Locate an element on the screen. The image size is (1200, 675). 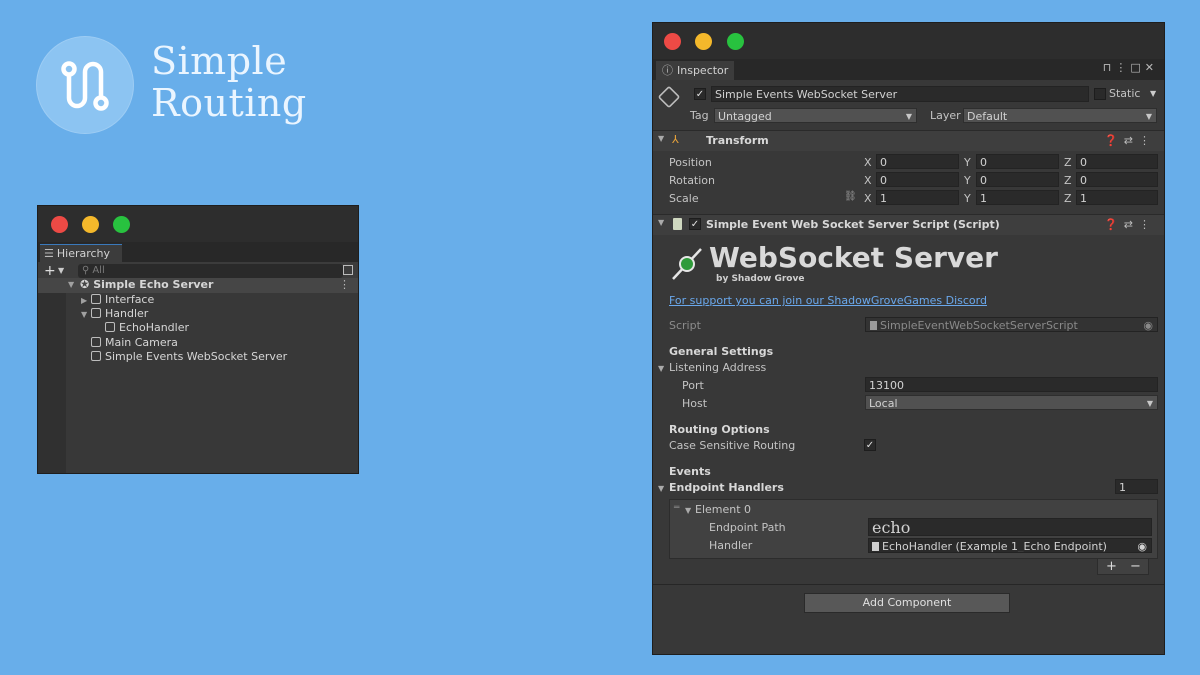
inspector-titlebar is located at coordinates (908, 41).